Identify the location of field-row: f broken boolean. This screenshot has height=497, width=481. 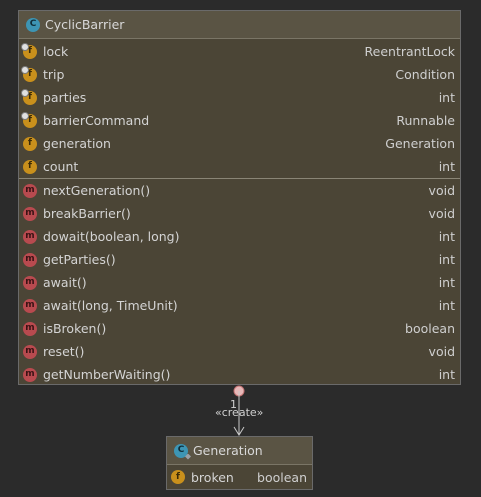
(239, 477).